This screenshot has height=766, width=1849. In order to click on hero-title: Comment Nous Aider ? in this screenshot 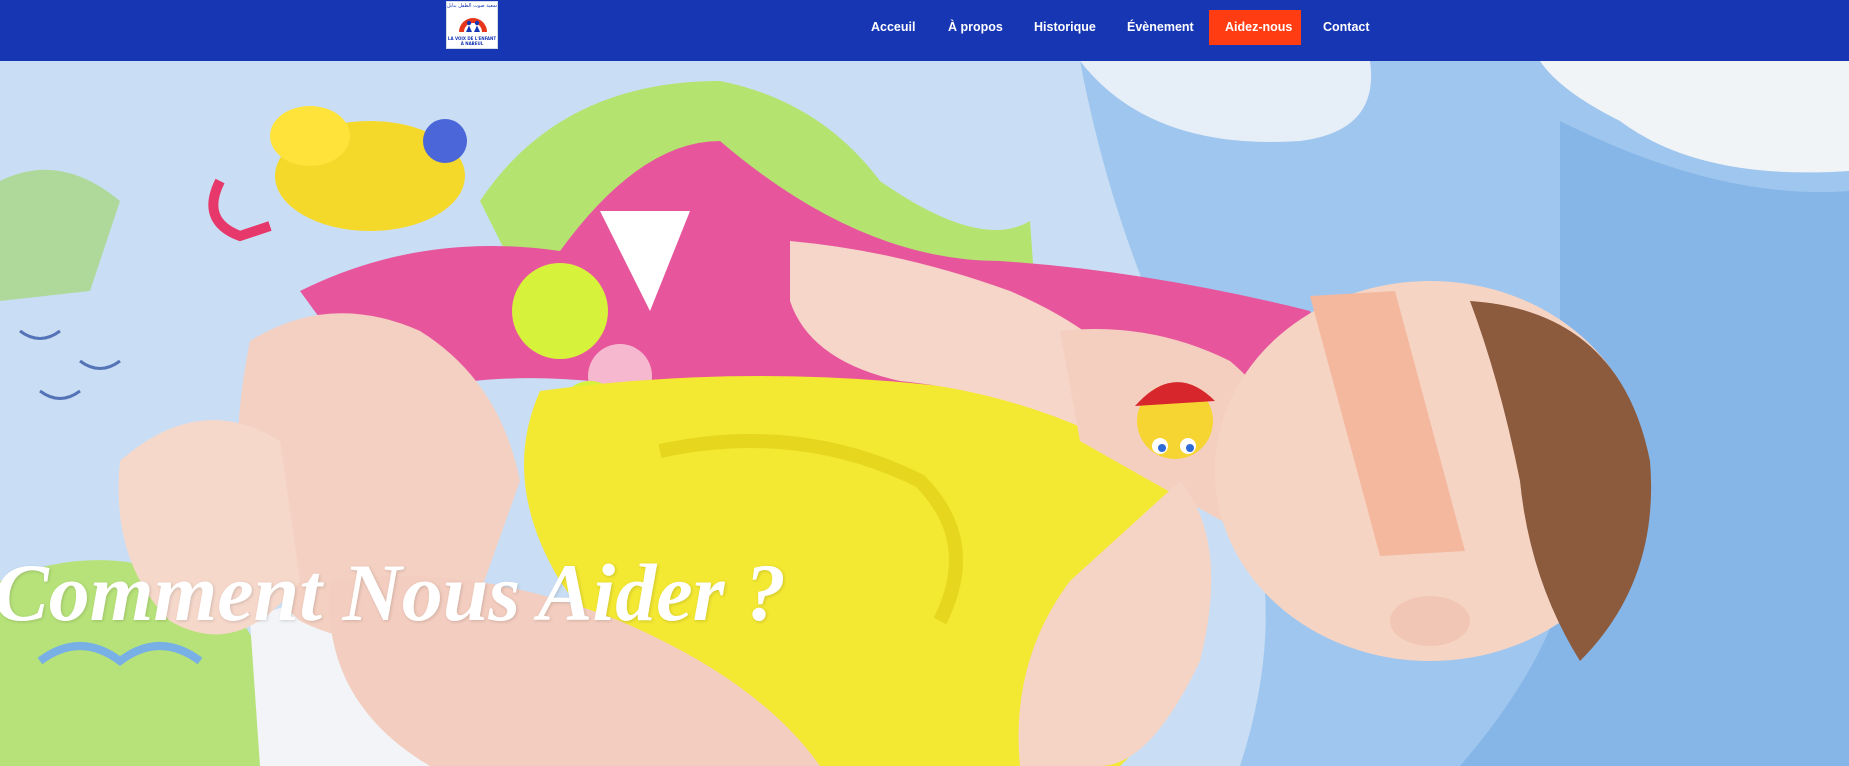, I will do `click(393, 592)`.